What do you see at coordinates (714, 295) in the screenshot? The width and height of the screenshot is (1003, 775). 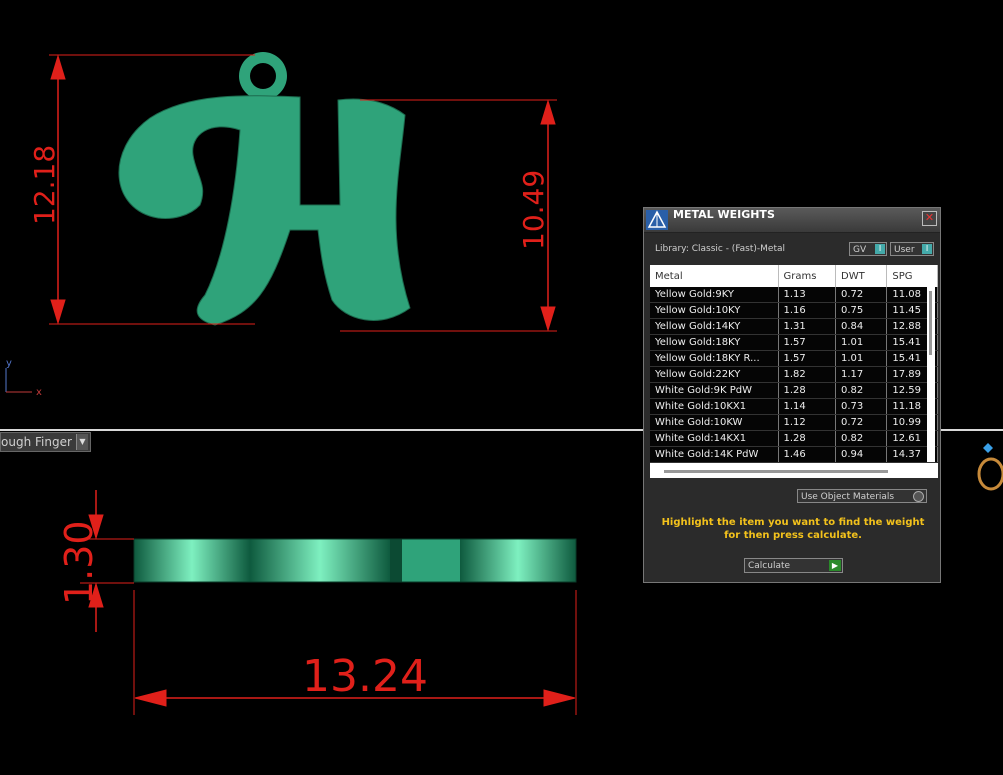 I see `cell-metal: Yellow Gold:9KY` at bounding box center [714, 295].